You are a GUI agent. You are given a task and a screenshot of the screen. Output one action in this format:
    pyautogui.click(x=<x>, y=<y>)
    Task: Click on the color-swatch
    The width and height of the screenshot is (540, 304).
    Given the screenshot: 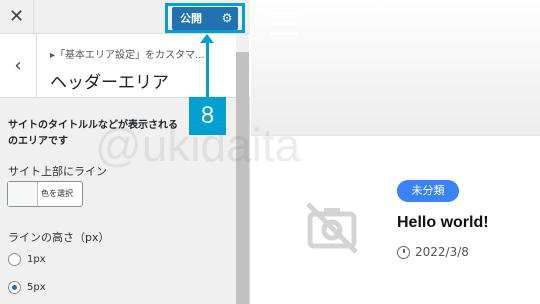 What is the action you would take?
    pyautogui.click(x=23, y=194)
    